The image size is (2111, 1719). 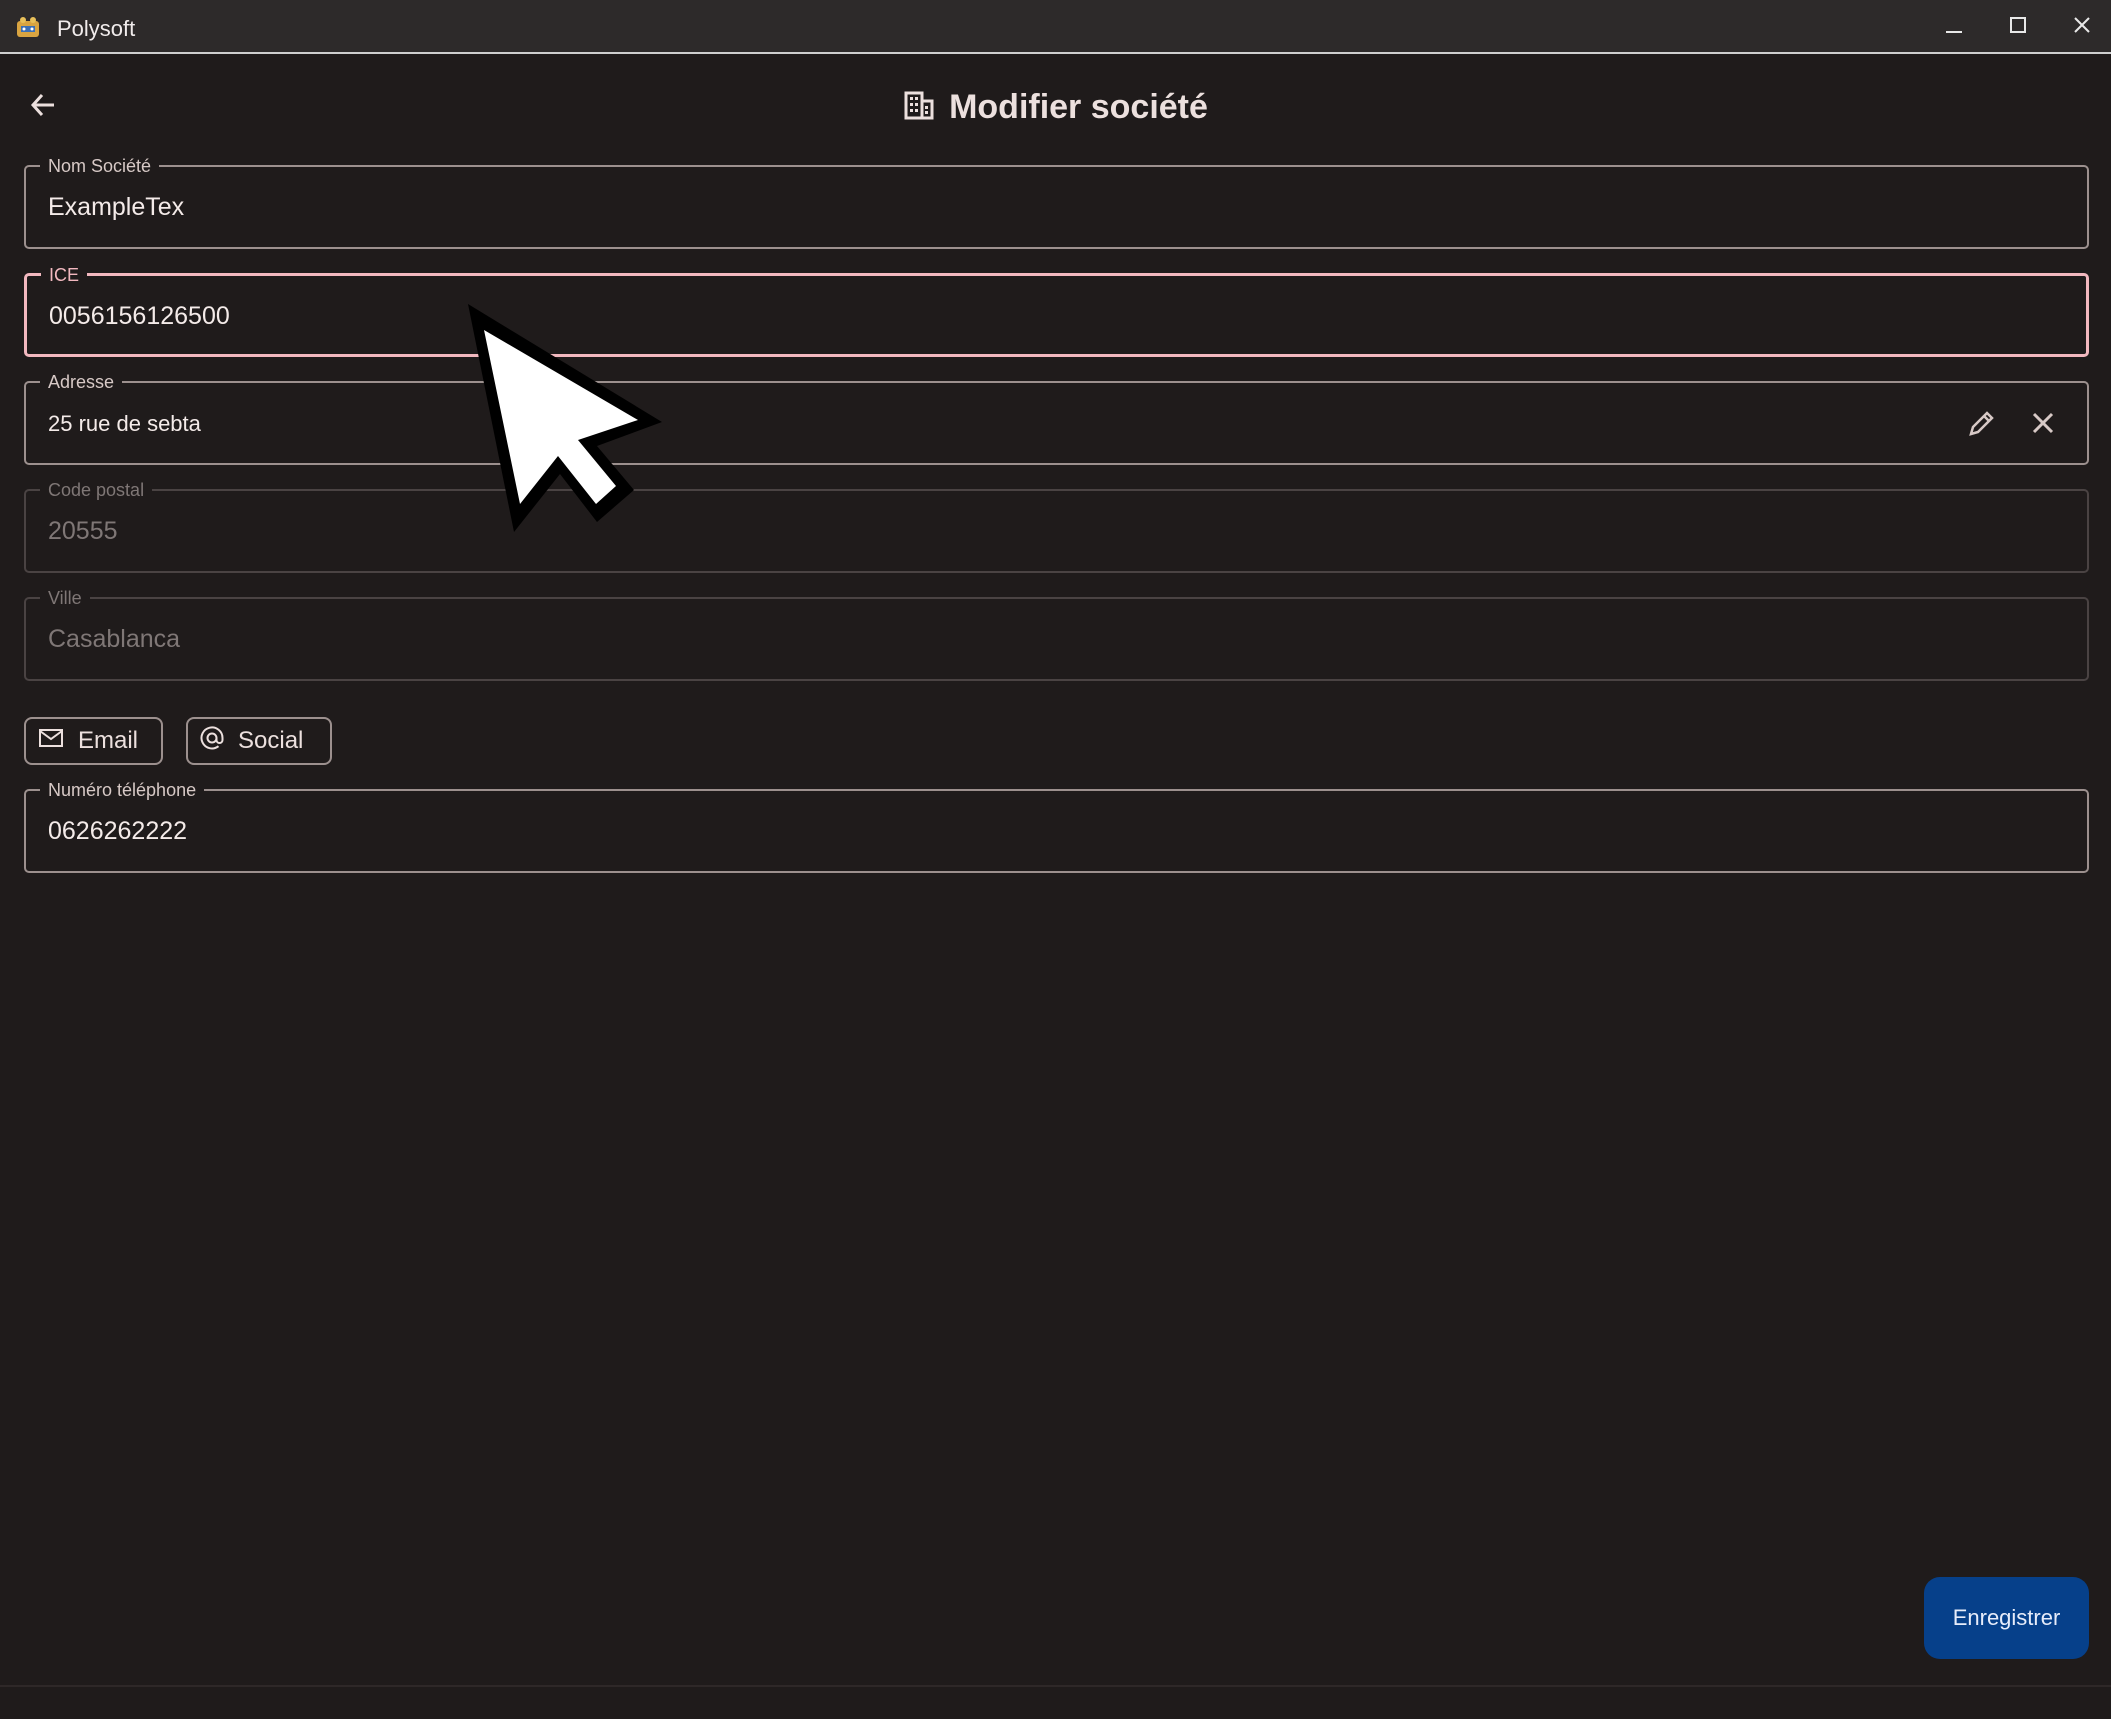 What do you see at coordinates (83, 531) in the screenshot?
I see `code-postal-value: 20555` at bounding box center [83, 531].